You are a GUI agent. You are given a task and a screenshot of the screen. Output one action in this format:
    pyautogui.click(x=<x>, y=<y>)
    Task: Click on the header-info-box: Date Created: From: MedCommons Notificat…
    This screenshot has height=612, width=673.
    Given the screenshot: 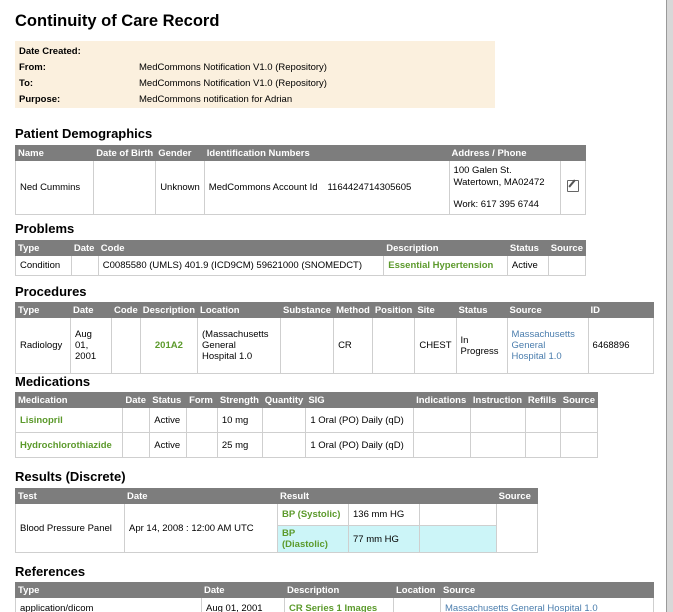 What is the action you would take?
    pyautogui.click(x=255, y=74)
    